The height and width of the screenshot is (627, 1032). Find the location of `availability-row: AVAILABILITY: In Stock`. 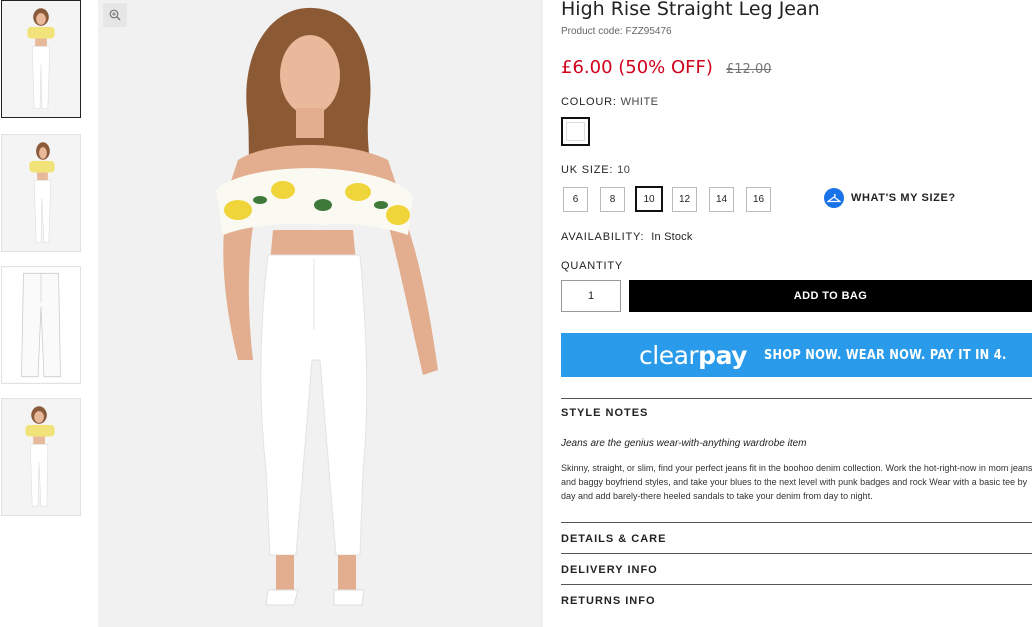

availability-row: AVAILABILITY: In Stock is located at coordinates (627, 237).